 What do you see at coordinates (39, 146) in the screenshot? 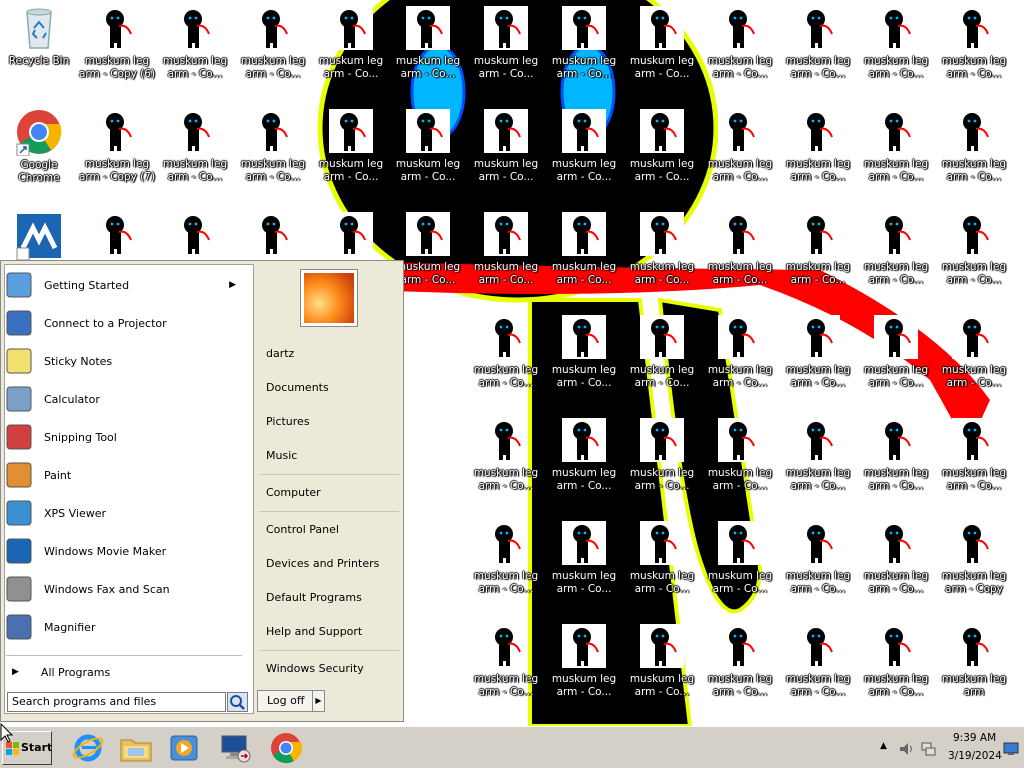
I see `chrome-desktop-icon: Google Chrome` at bounding box center [39, 146].